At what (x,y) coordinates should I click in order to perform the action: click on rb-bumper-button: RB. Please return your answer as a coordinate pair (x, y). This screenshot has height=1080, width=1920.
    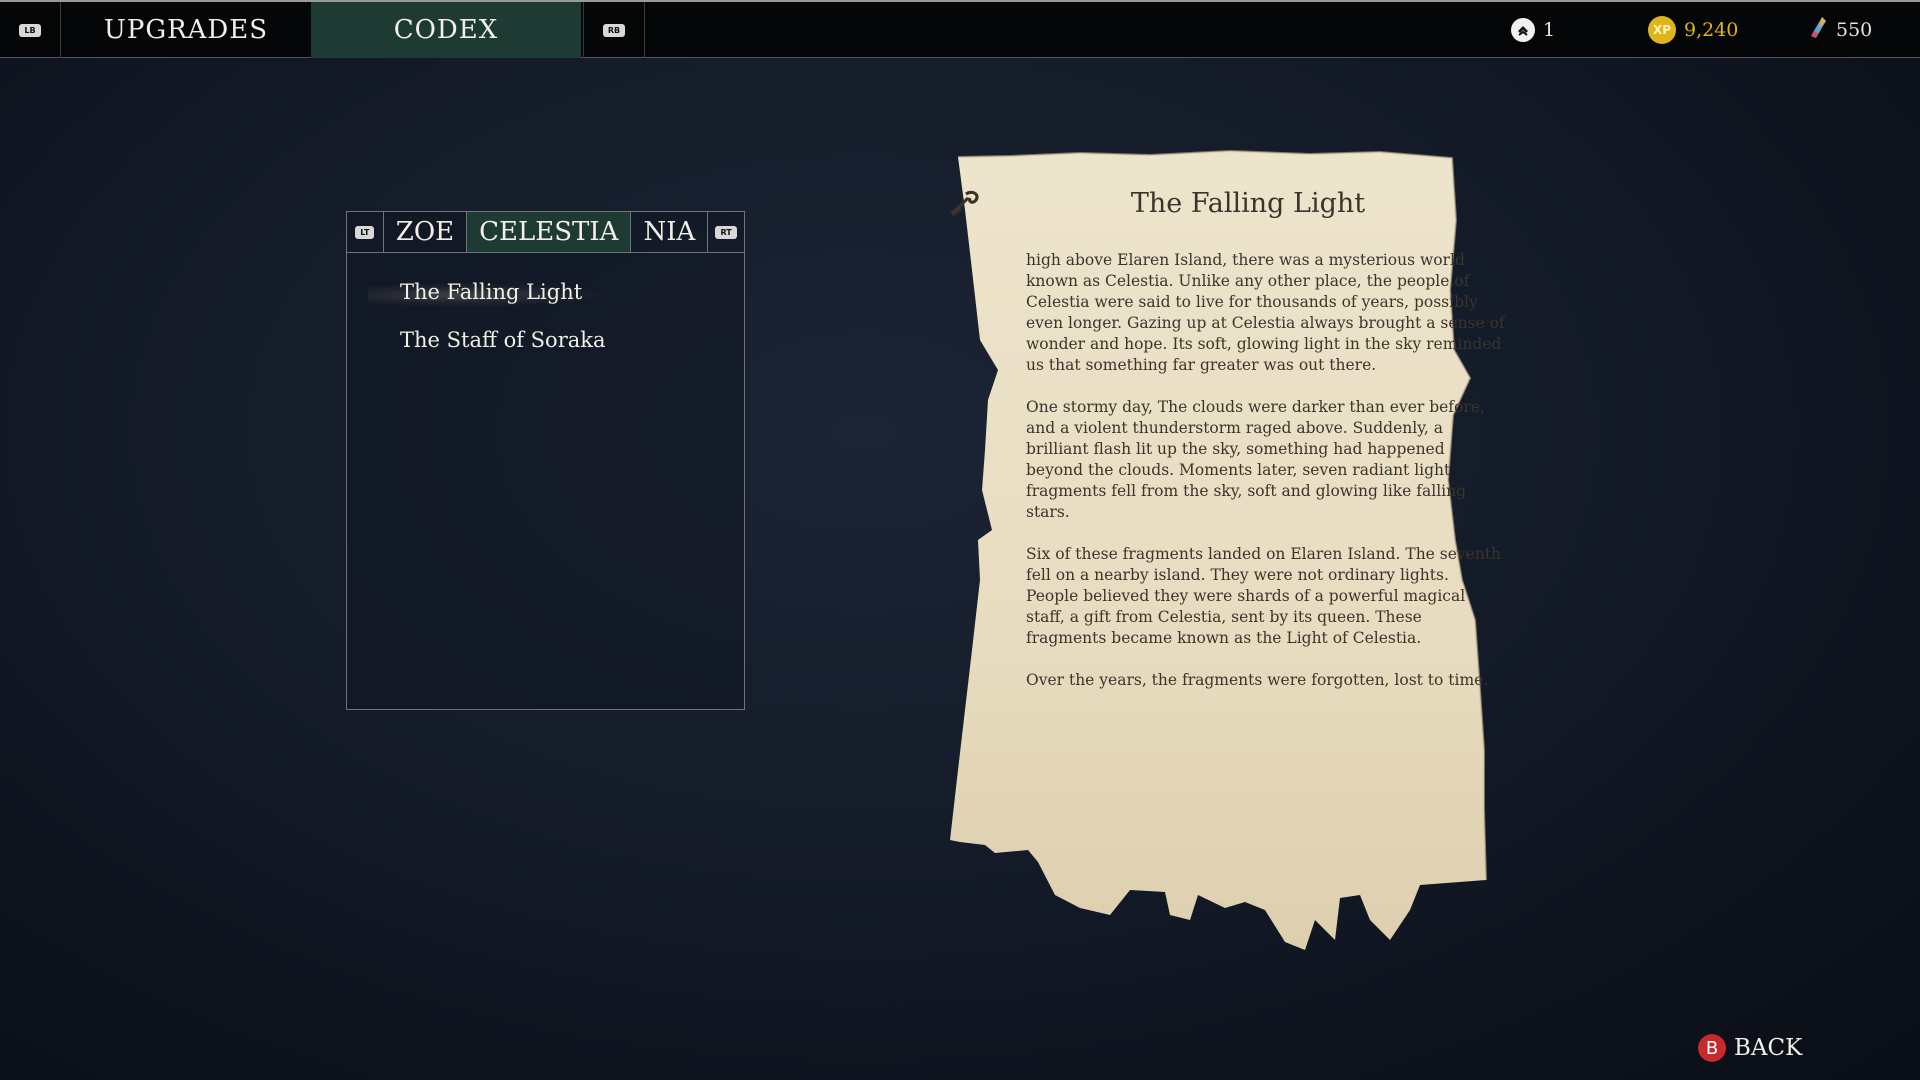
    Looking at the image, I should click on (614, 30).